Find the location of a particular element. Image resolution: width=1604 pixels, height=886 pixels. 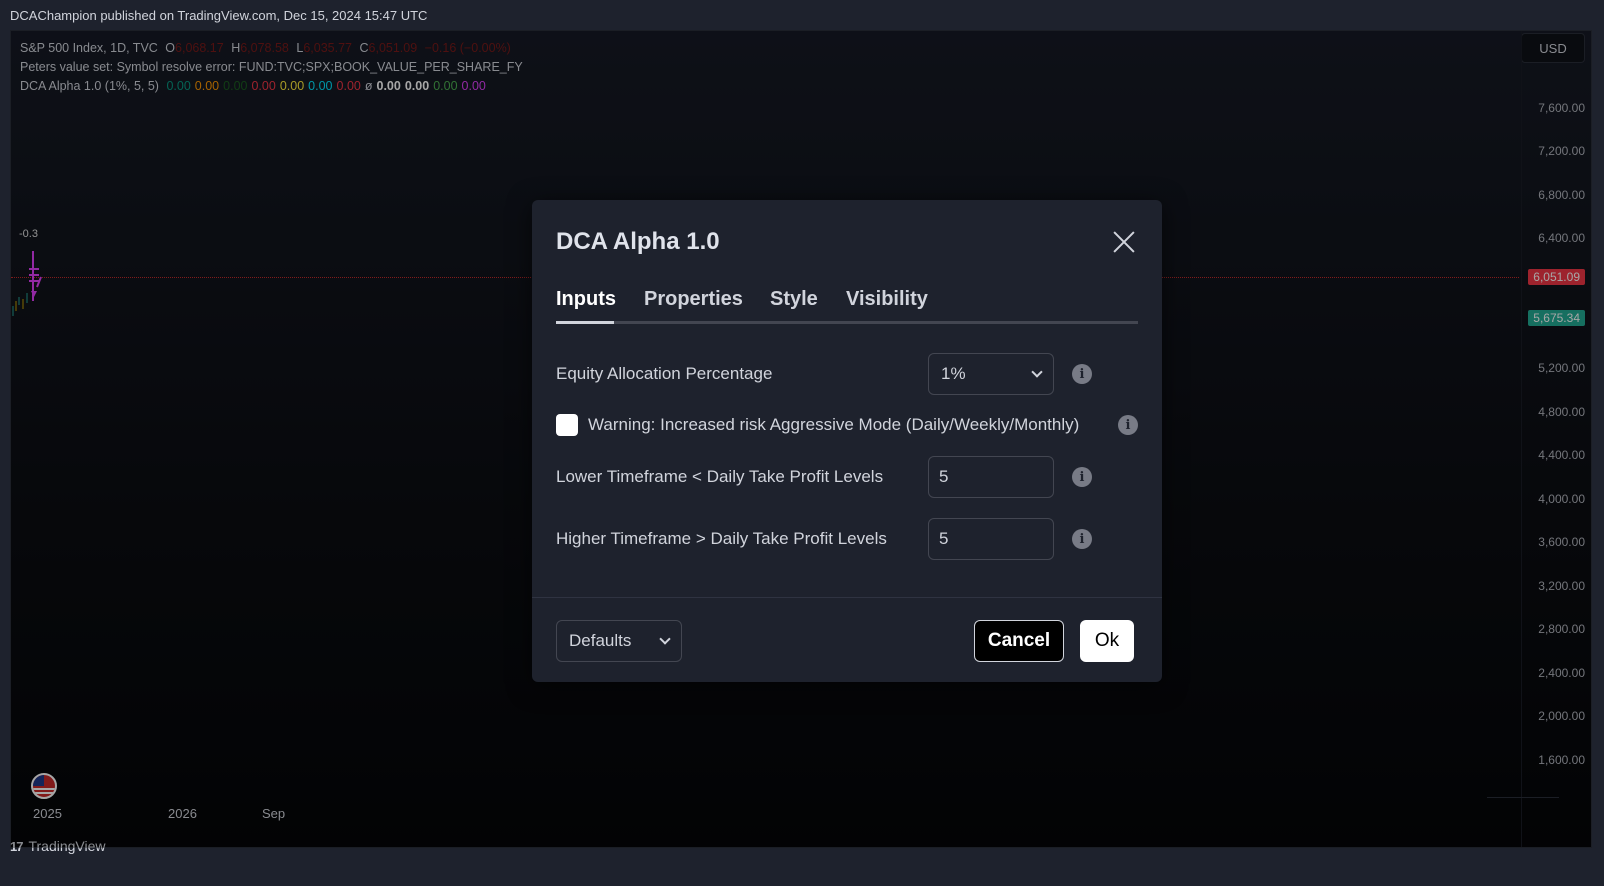

defaults-label: Defaults is located at coordinates (600, 640).